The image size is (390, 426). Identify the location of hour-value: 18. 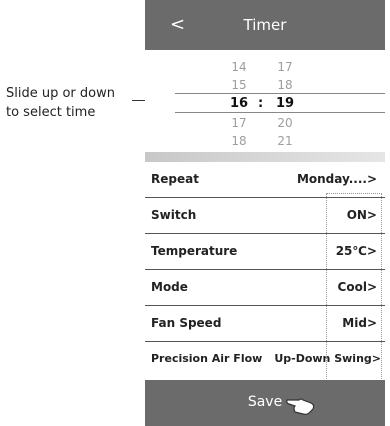
(239, 141).